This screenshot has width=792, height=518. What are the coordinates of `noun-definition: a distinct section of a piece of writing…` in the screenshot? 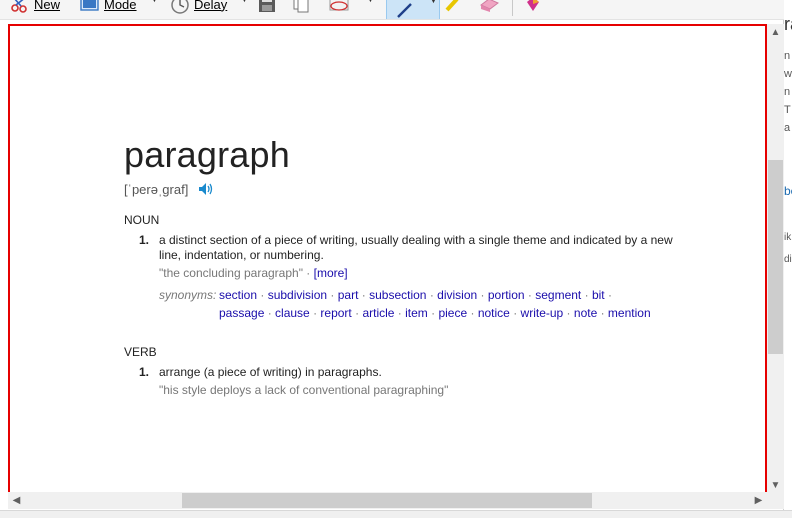 It's located at (416, 247).